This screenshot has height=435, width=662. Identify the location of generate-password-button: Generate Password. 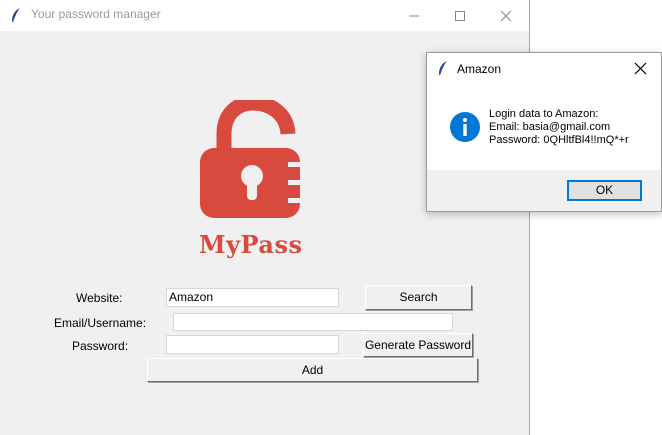
(418, 345).